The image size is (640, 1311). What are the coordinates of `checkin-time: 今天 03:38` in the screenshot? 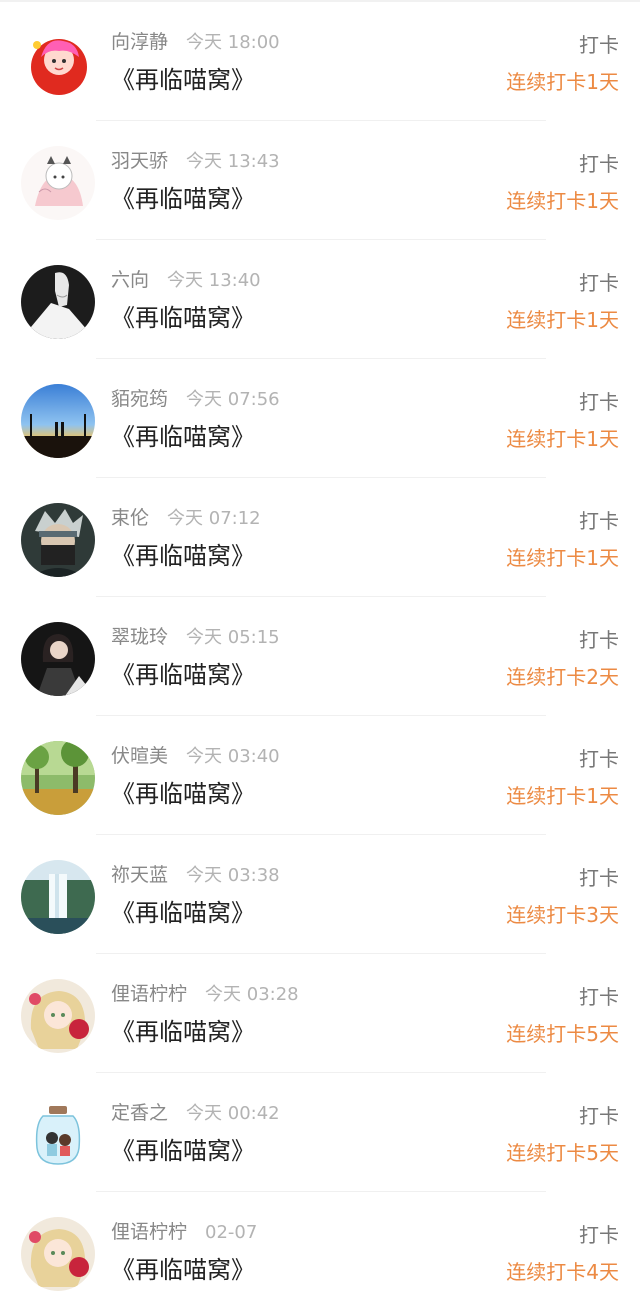 It's located at (233, 875).